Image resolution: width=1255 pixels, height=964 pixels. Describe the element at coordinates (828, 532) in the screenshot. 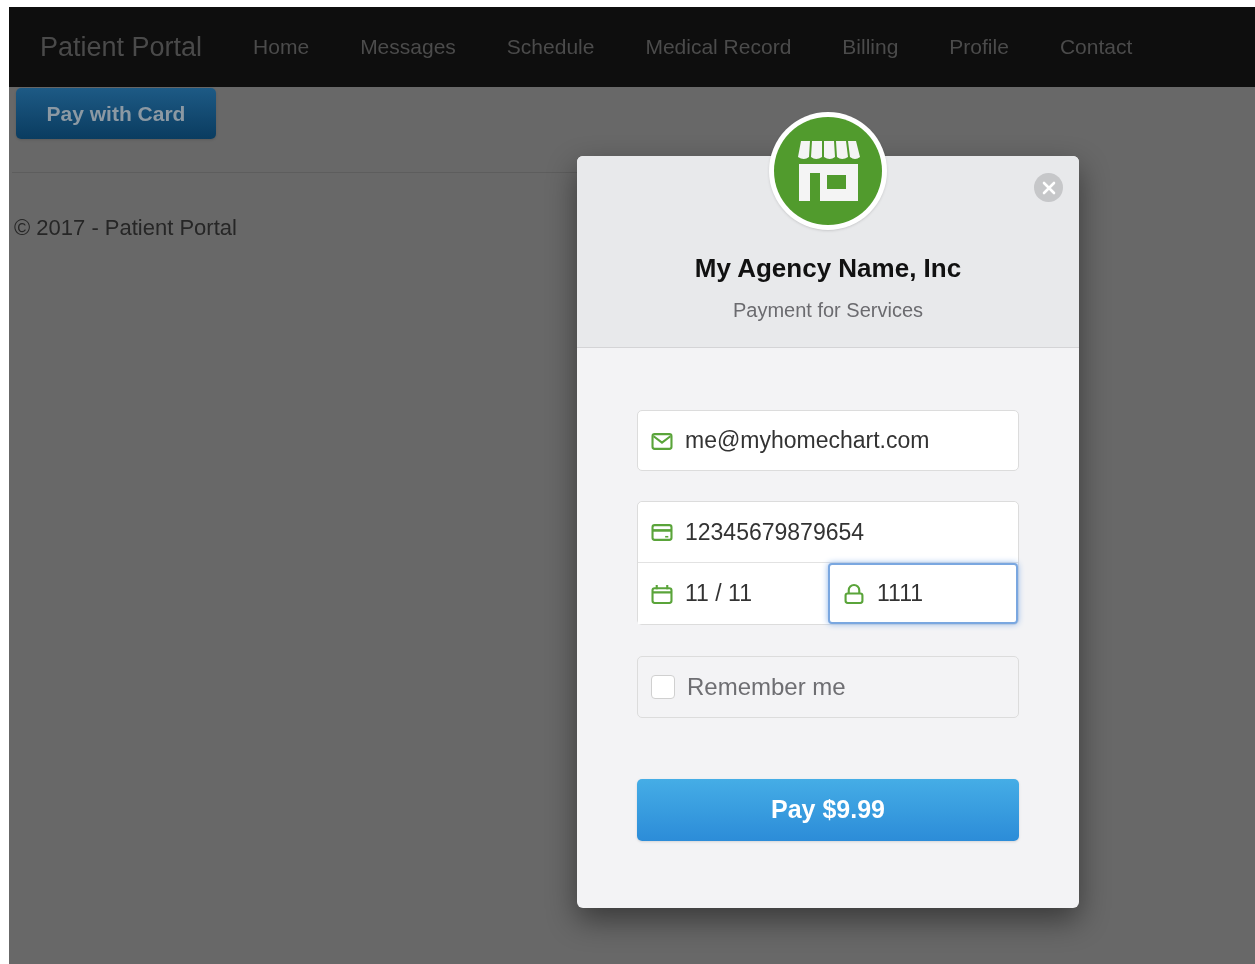

I see `card-number-field: 12345679879654` at that location.